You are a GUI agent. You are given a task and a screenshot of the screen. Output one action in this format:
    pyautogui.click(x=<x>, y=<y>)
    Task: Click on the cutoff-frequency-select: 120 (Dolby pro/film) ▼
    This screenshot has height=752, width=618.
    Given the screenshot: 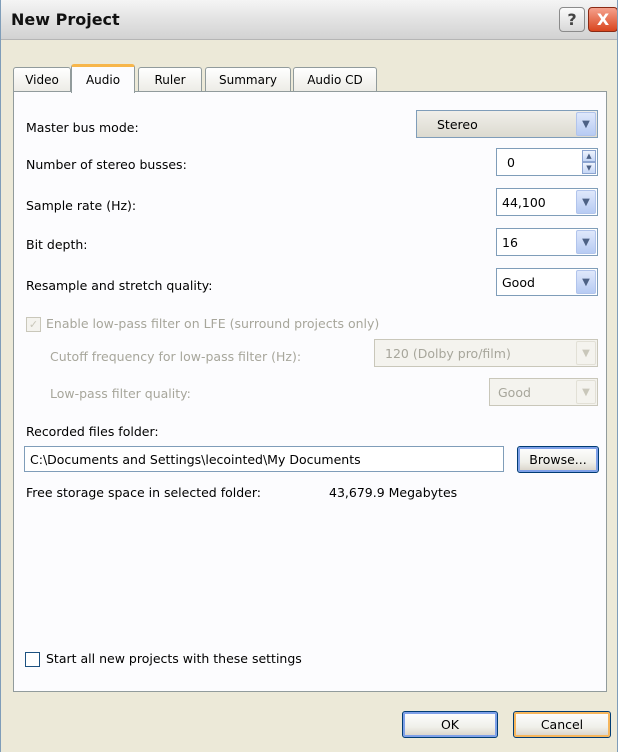 What is the action you would take?
    pyautogui.click(x=486, y=353)
    